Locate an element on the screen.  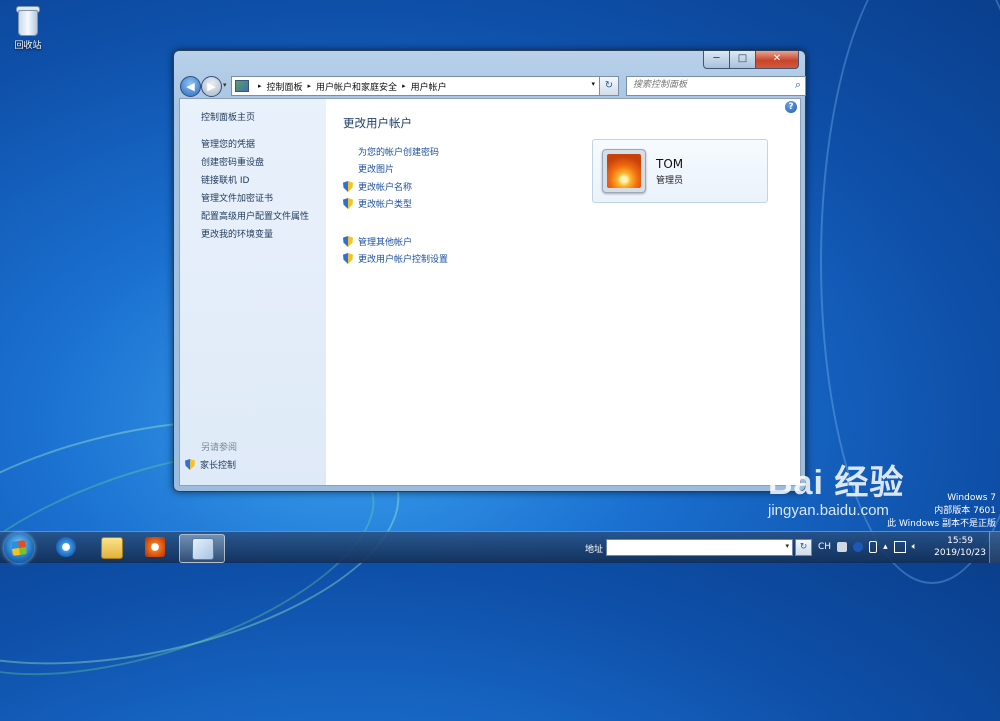
internet-explorer-icon is located at coordinates (66, 547).